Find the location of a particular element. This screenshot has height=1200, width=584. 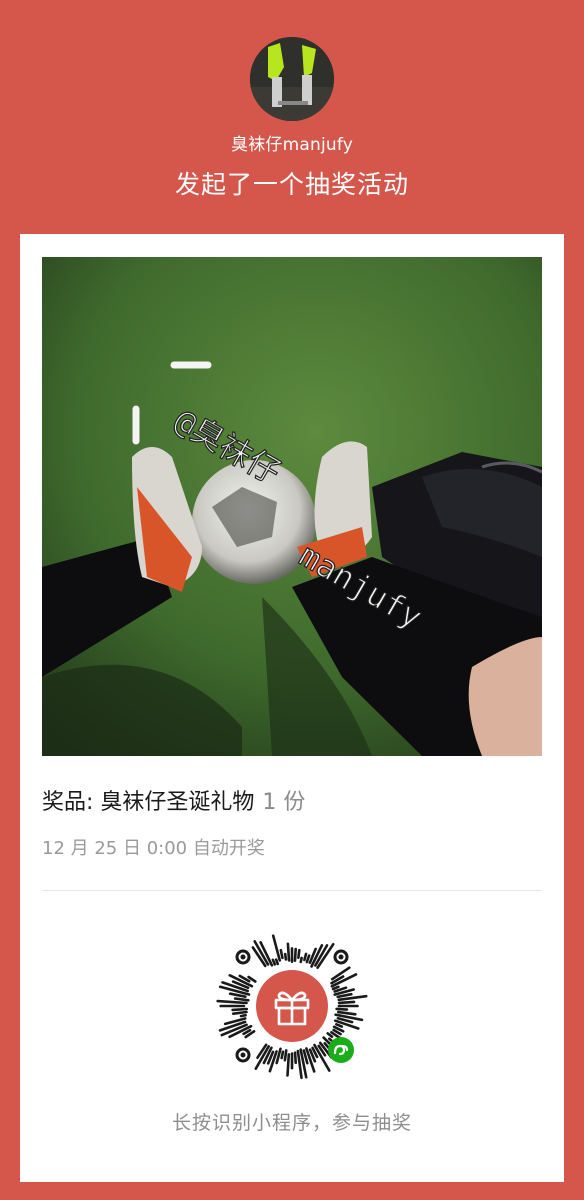

mini-program-icon is located at coordinates (341, 1050).